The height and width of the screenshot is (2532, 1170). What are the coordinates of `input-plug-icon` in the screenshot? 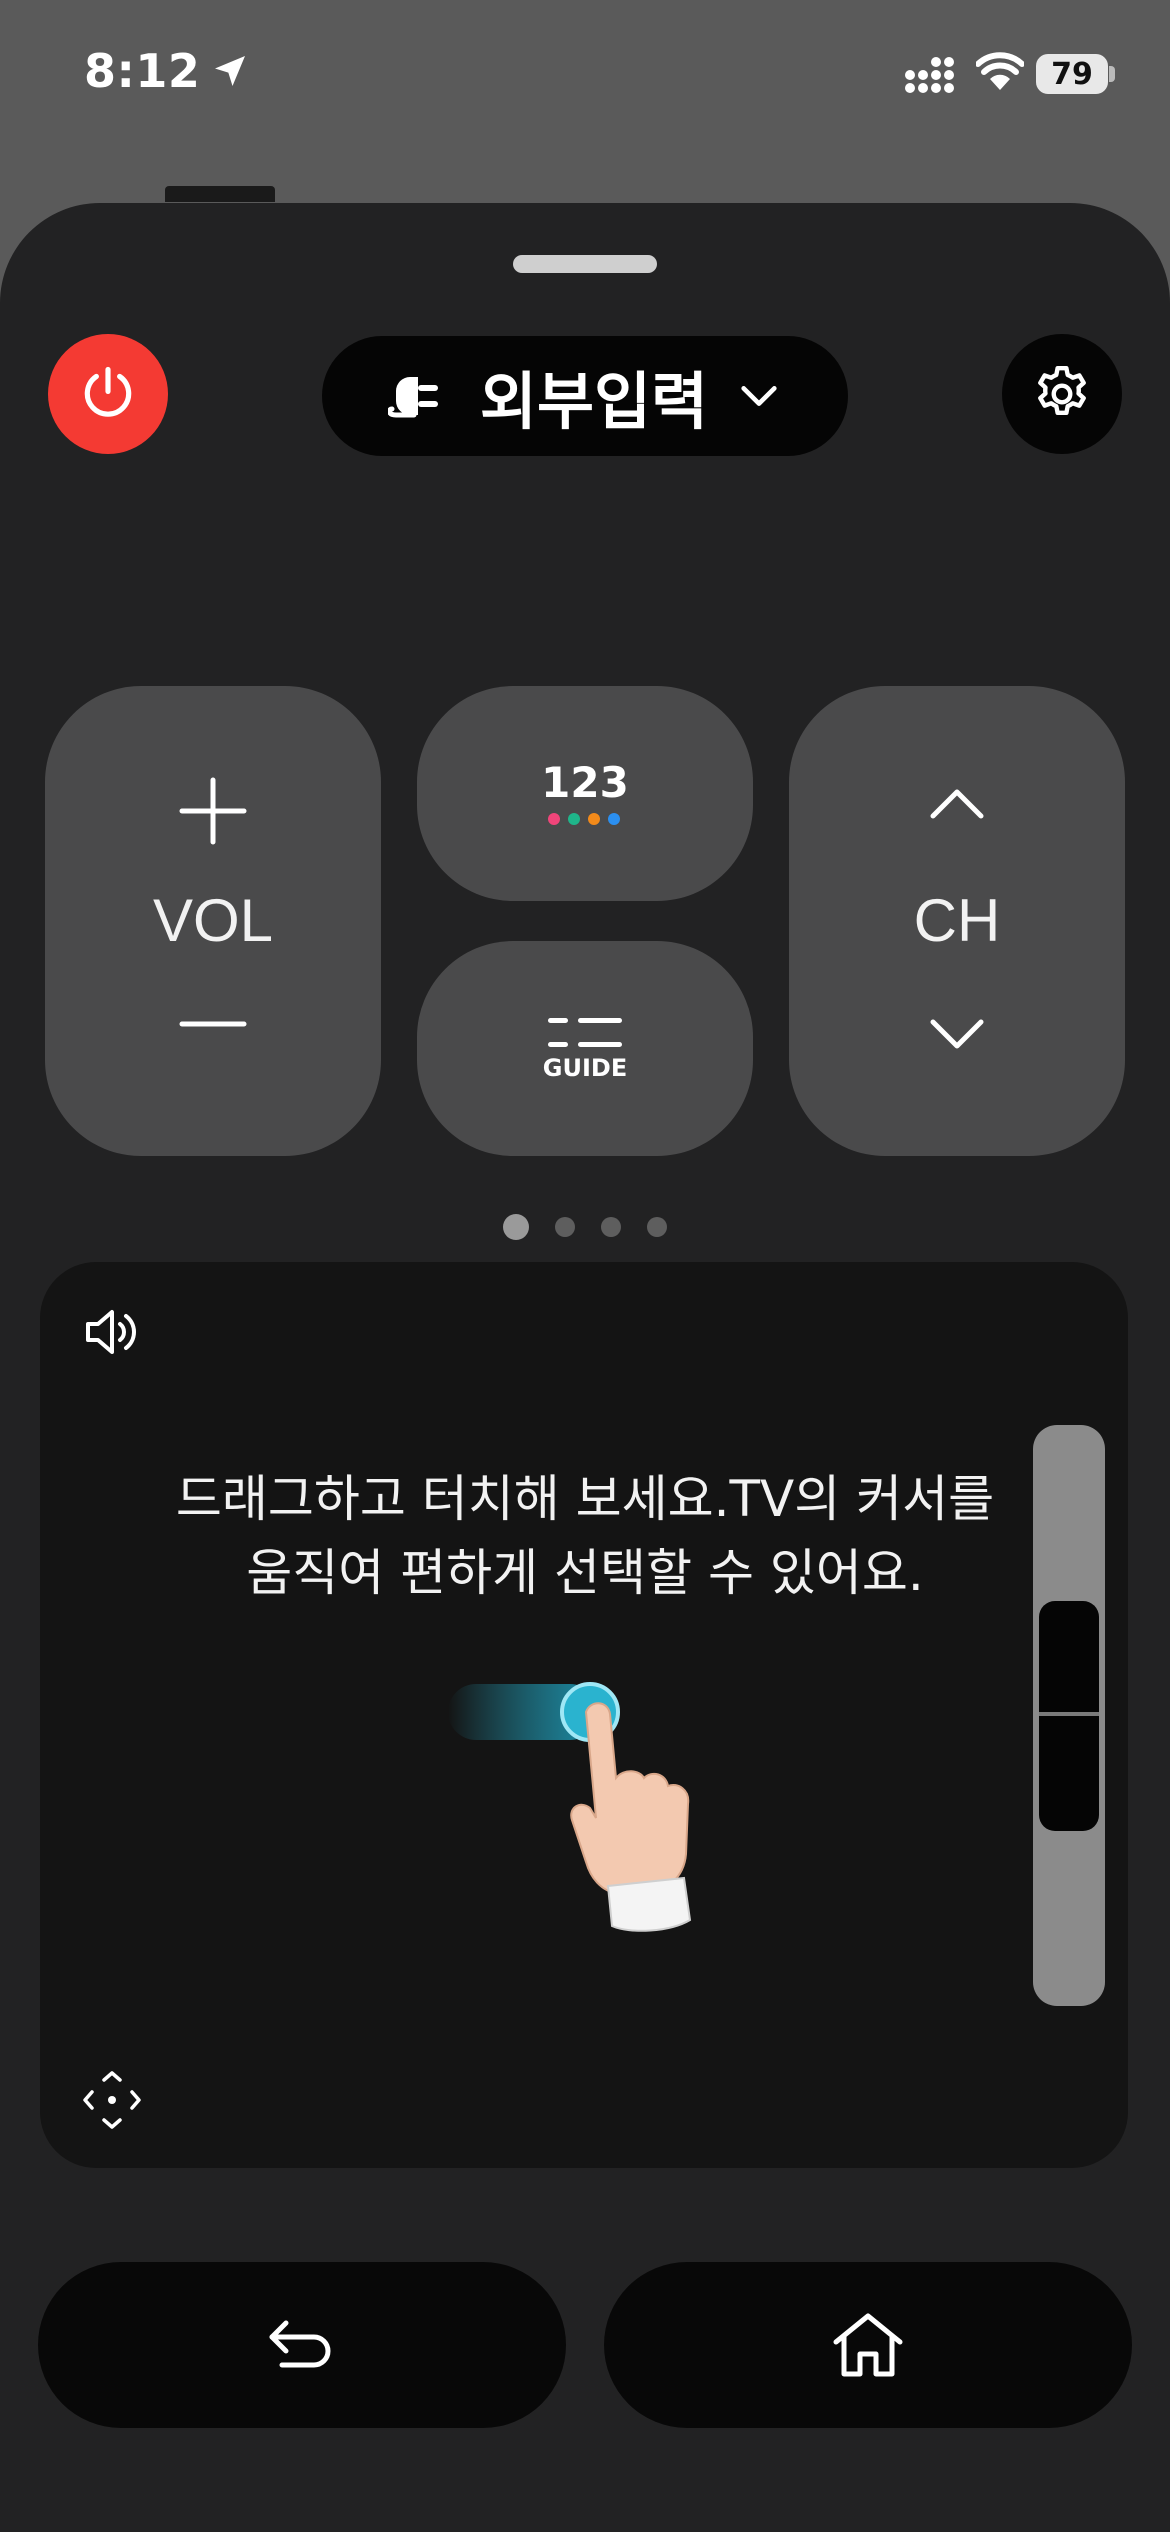 It's located at (412, 397).